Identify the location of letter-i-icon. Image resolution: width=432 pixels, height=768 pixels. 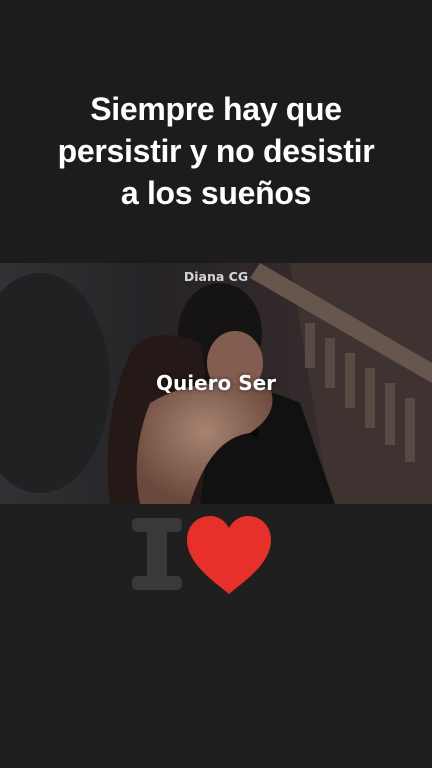
(157, 554).